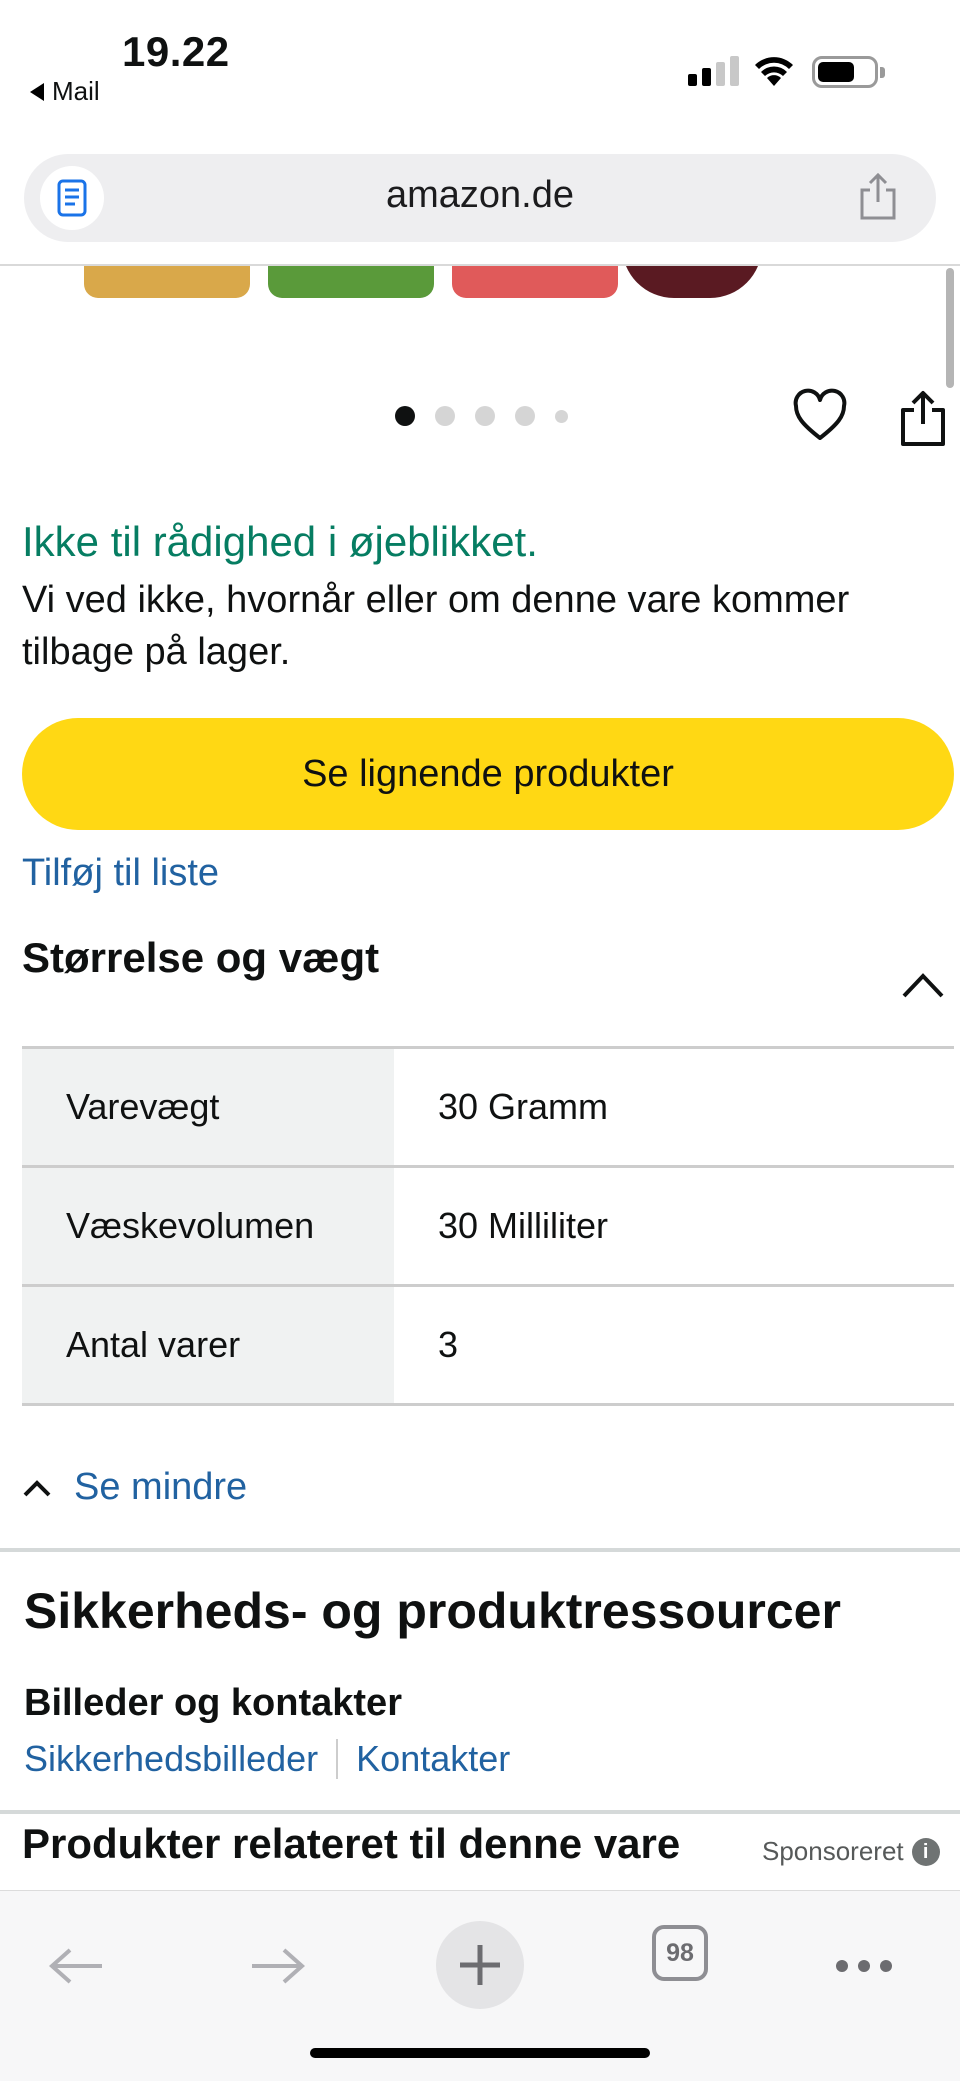 This screenshot has width=960, height=2081. I want to click on share-icon, so click(878, 197).